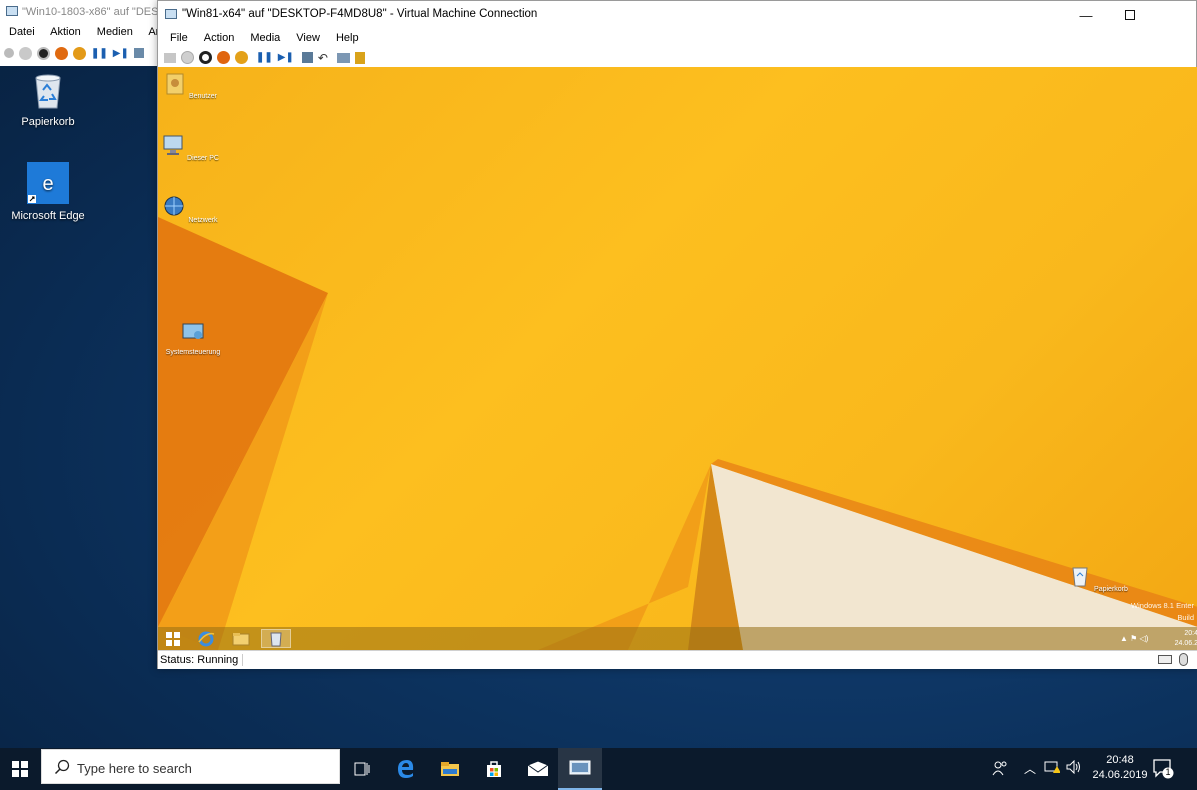 Image resolution: width=1197 pixels, height=790 pixels. Describe the element at coordinates (202, 660) in the screenshot. I see `vm-status-text: Status: Running` at that location.